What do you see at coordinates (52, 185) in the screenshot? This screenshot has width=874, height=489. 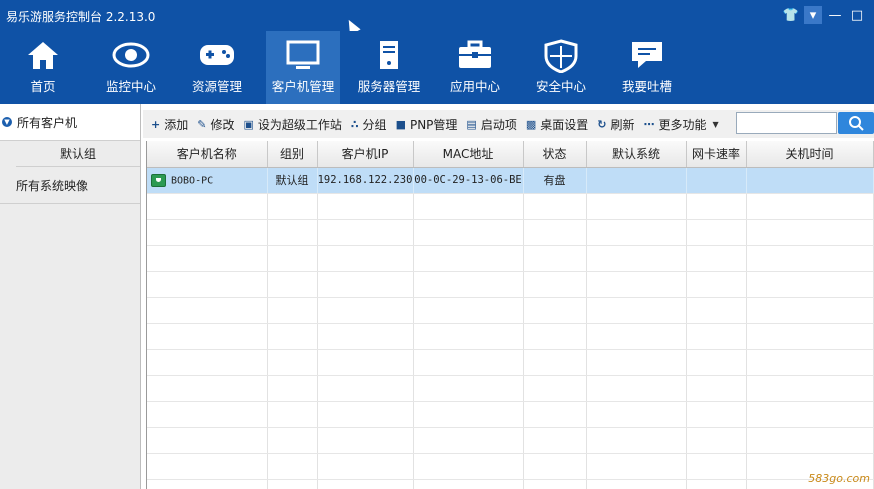 I see `tree-item-label: 所有系统映像` at bounding box center [52, 185].